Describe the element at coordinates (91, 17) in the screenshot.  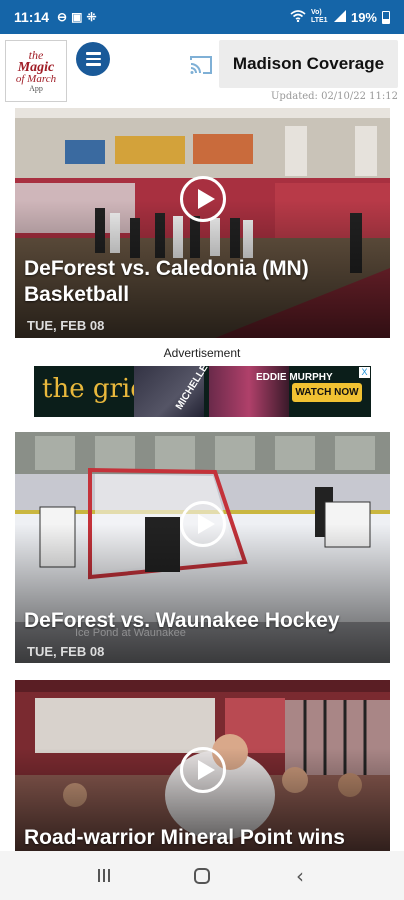
I see `grid-icon: ⁜` at that location.